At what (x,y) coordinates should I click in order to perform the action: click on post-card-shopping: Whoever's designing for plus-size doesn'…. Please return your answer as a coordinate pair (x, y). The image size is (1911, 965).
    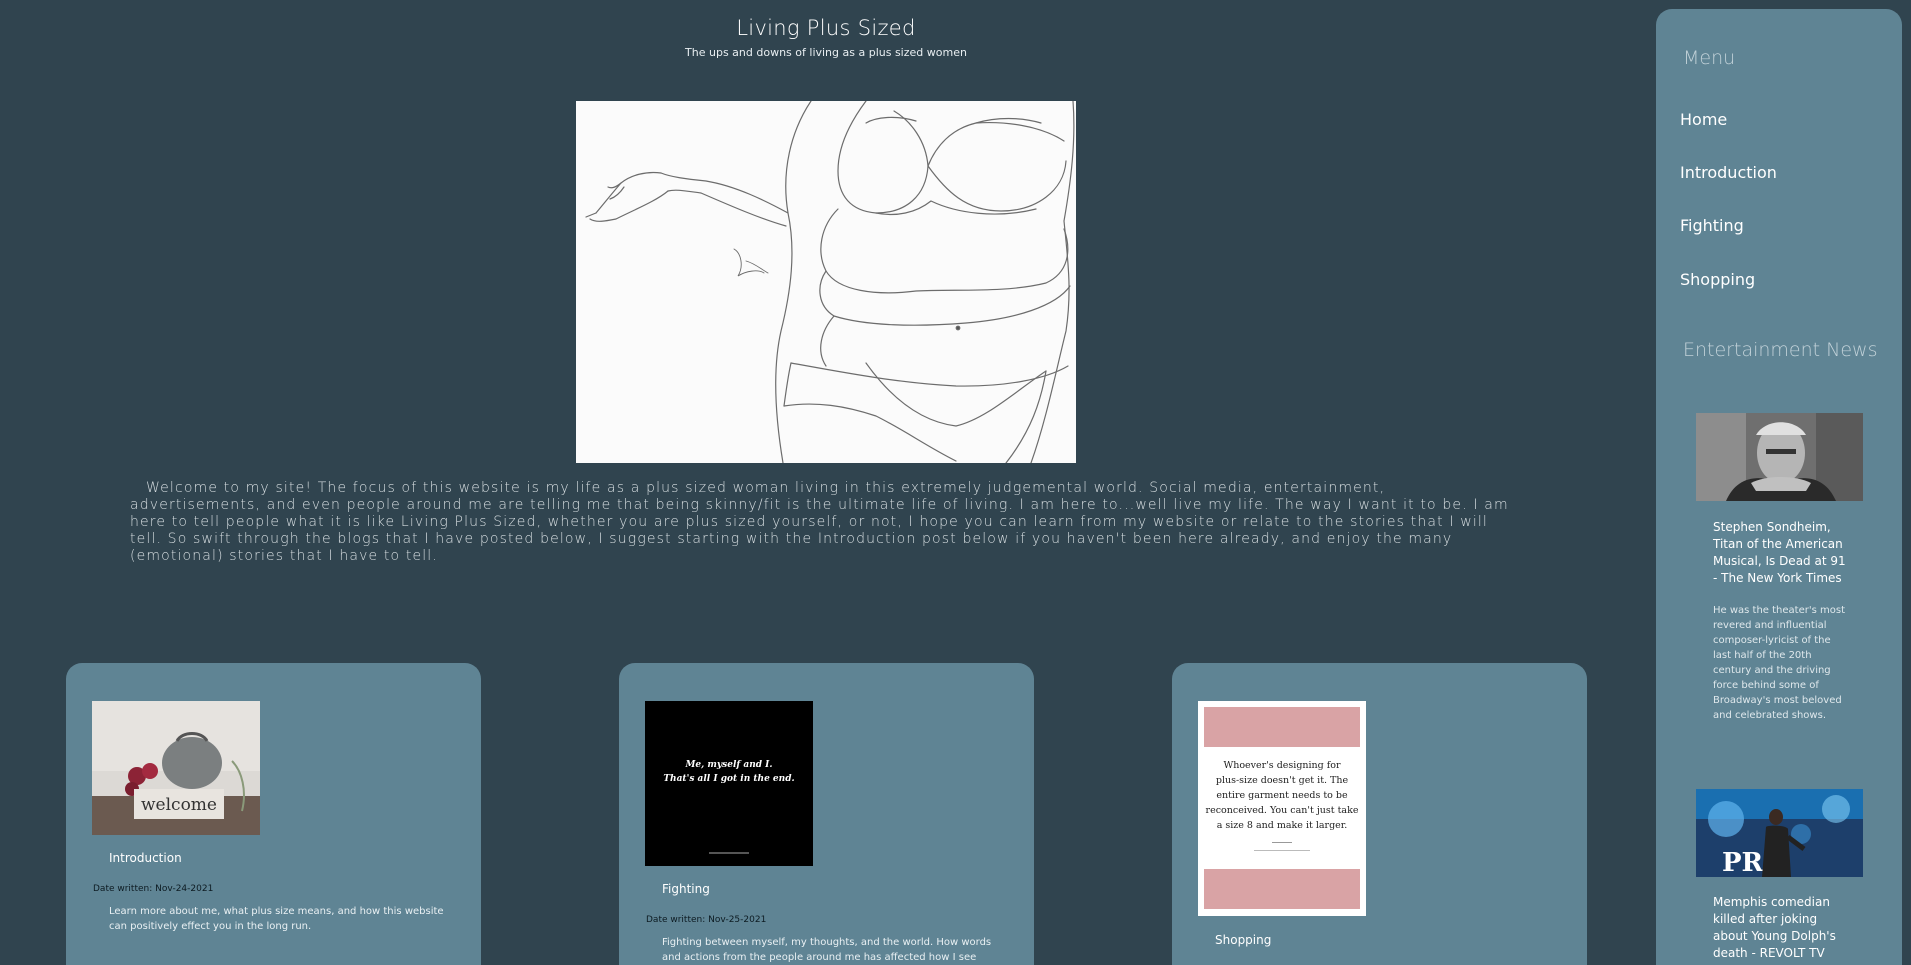
    Looking at the image, I should click on (1379, 814).